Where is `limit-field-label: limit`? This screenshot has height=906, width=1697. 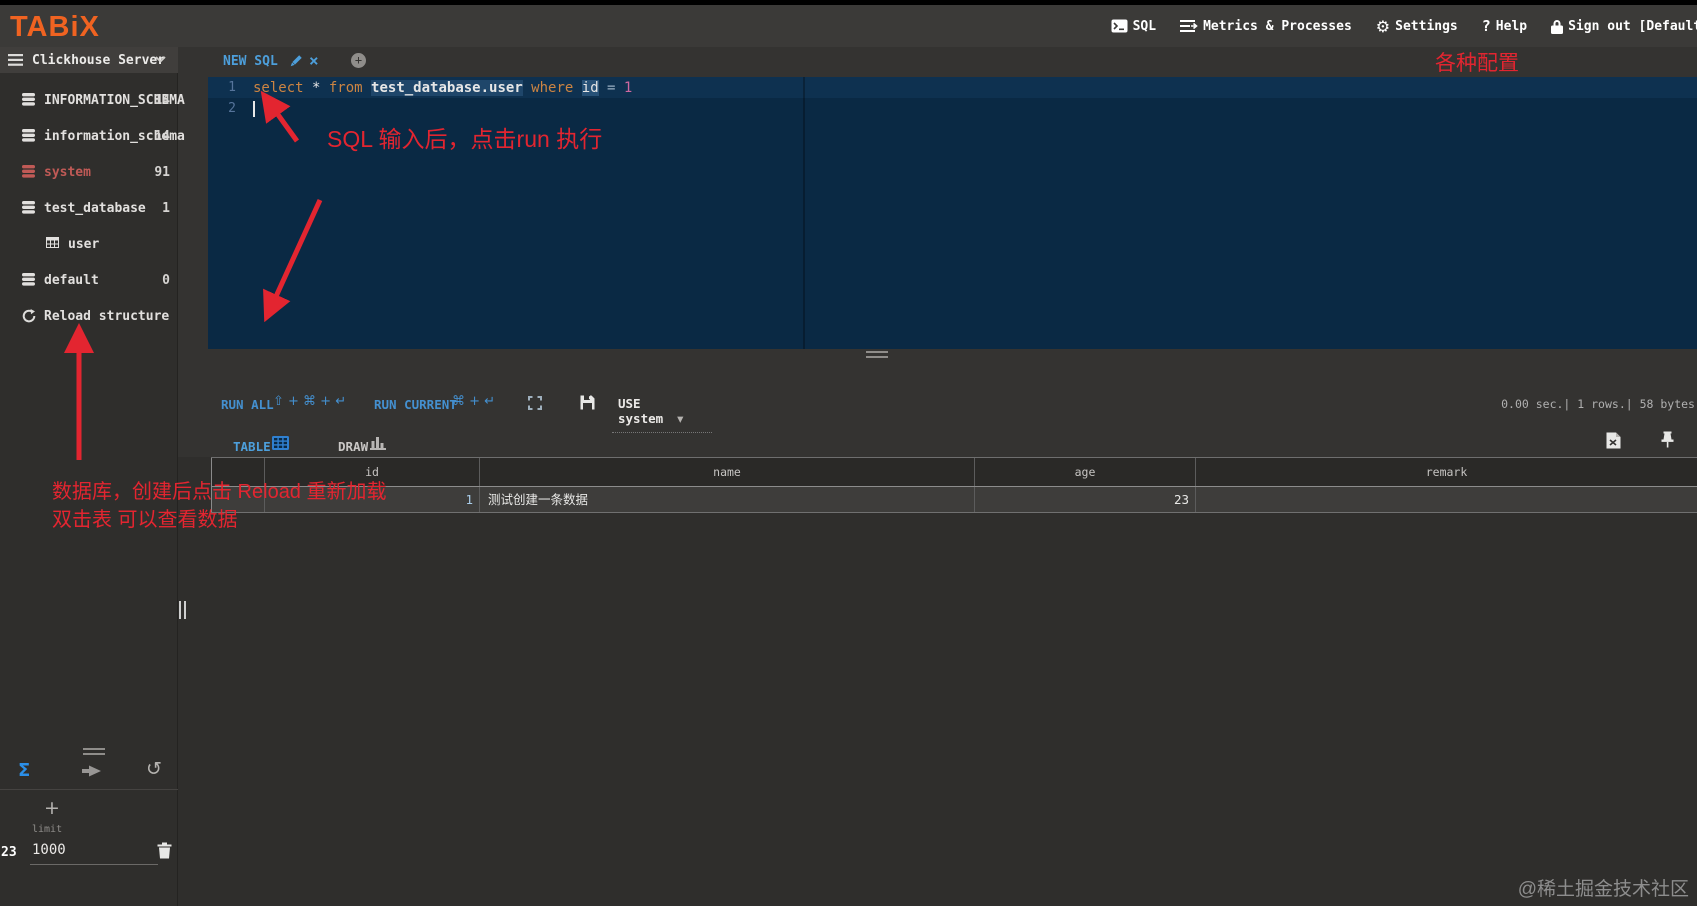
limit-field-label: limit is located at coordinates (47, 829).